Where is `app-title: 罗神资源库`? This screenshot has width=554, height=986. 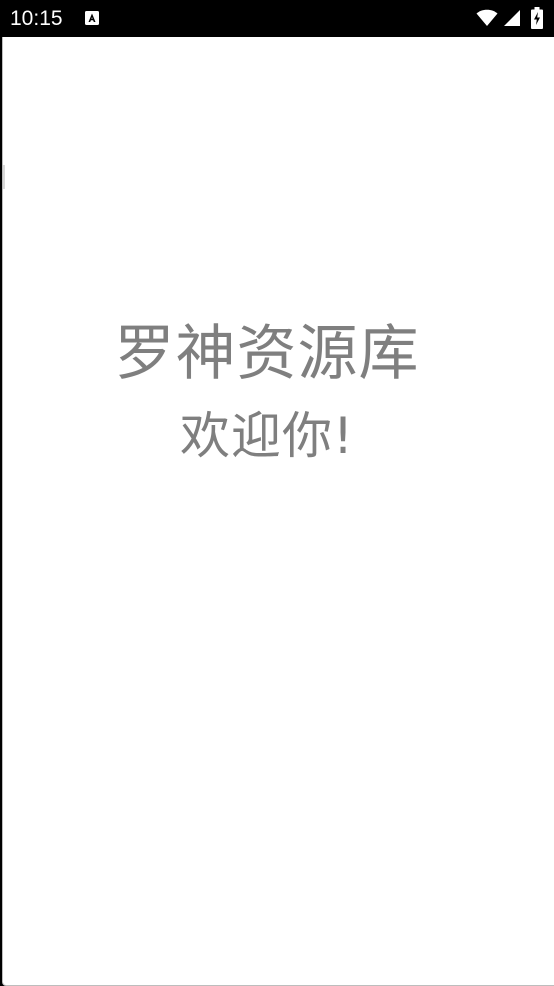
app-title: 罗神资源库 is located at coordinates (267, 354).